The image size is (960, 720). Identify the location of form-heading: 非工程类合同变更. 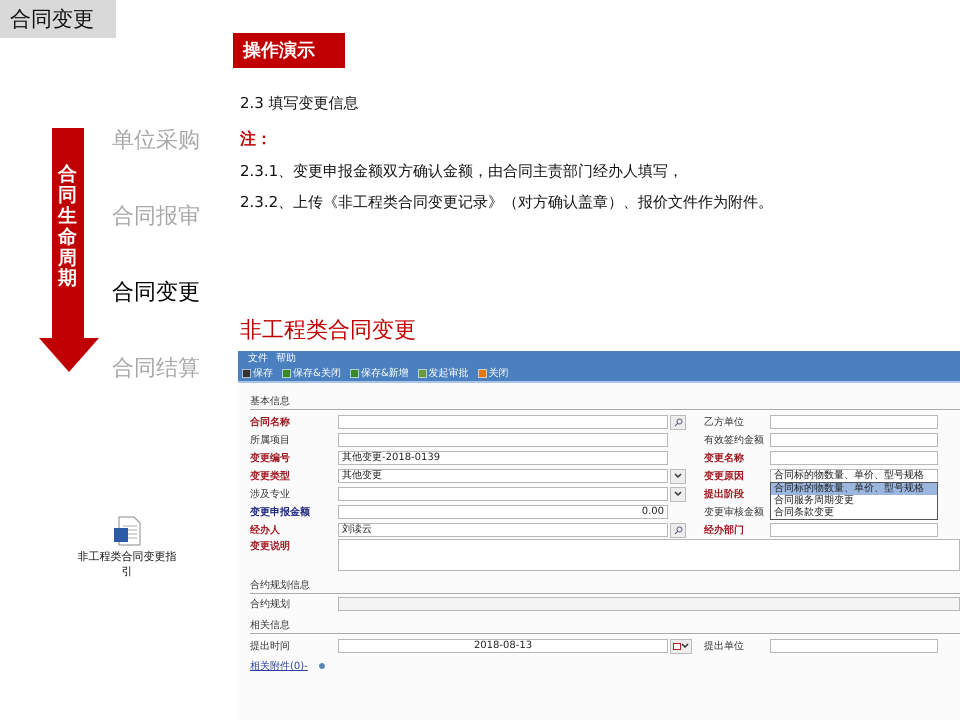
(328, 331).